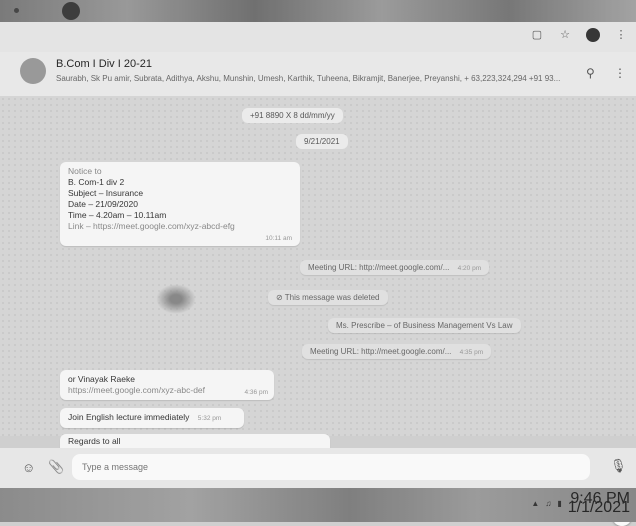 The height and width of the screenshot is (526, 636). Describe the element at coordinates (559, 503) in the screenshot. I see `battery-icon: ▮` at that location.